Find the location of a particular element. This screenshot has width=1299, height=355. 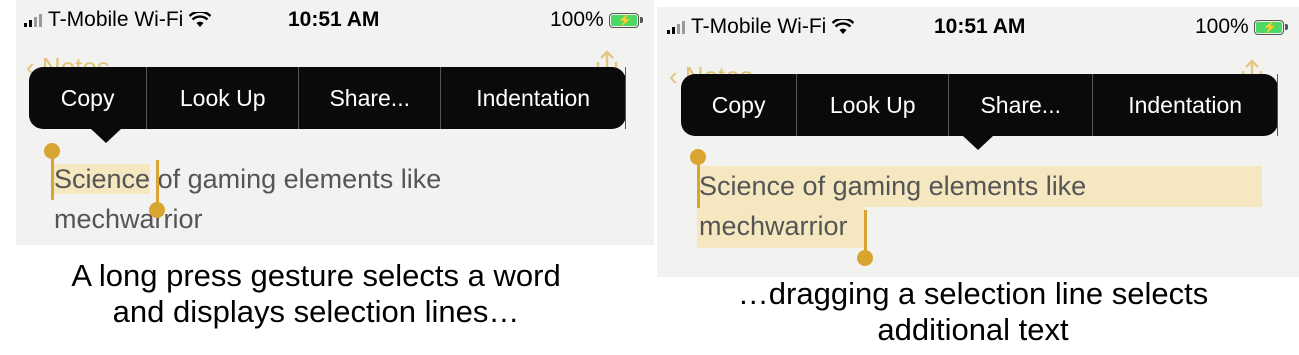

caption-right-line-1: …dragging a selection line selects is located at coordinates (973, 293).